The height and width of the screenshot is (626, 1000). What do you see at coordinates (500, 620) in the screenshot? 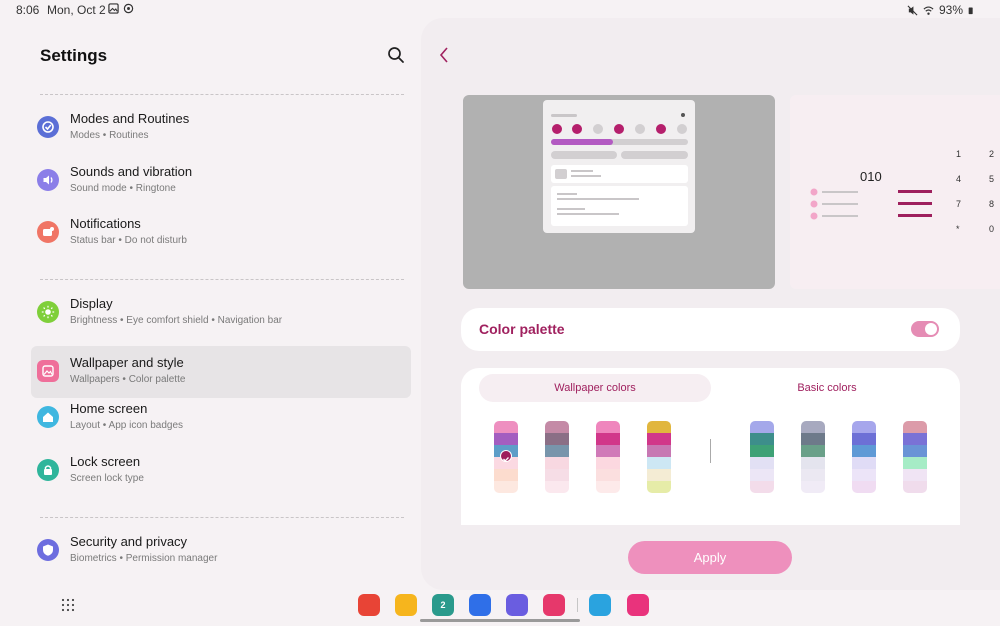
I see `home-indicator` at bounding box center [500, 620].